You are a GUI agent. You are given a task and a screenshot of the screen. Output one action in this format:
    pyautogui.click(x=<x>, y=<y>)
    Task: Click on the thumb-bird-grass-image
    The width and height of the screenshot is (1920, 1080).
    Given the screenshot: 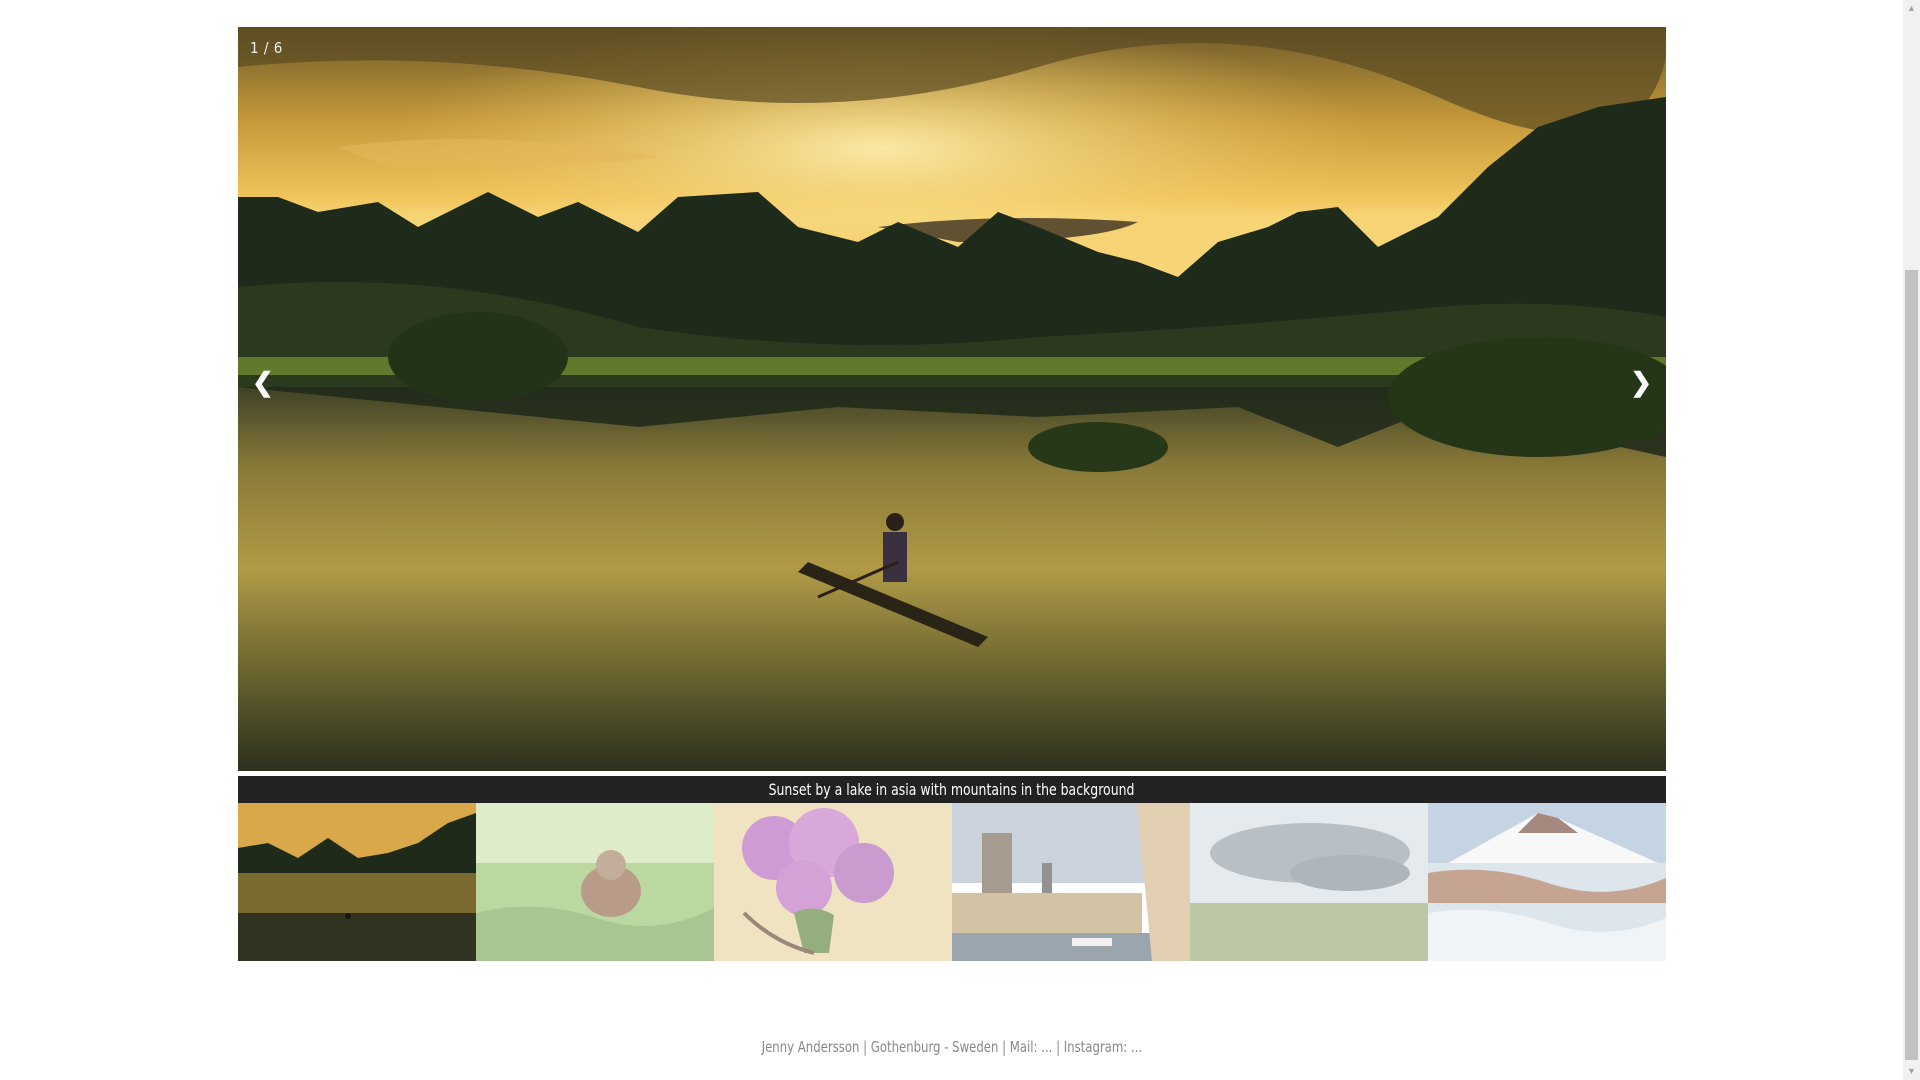 What is the action you would take?
    pyautogui.click(x=595, y=882)
    